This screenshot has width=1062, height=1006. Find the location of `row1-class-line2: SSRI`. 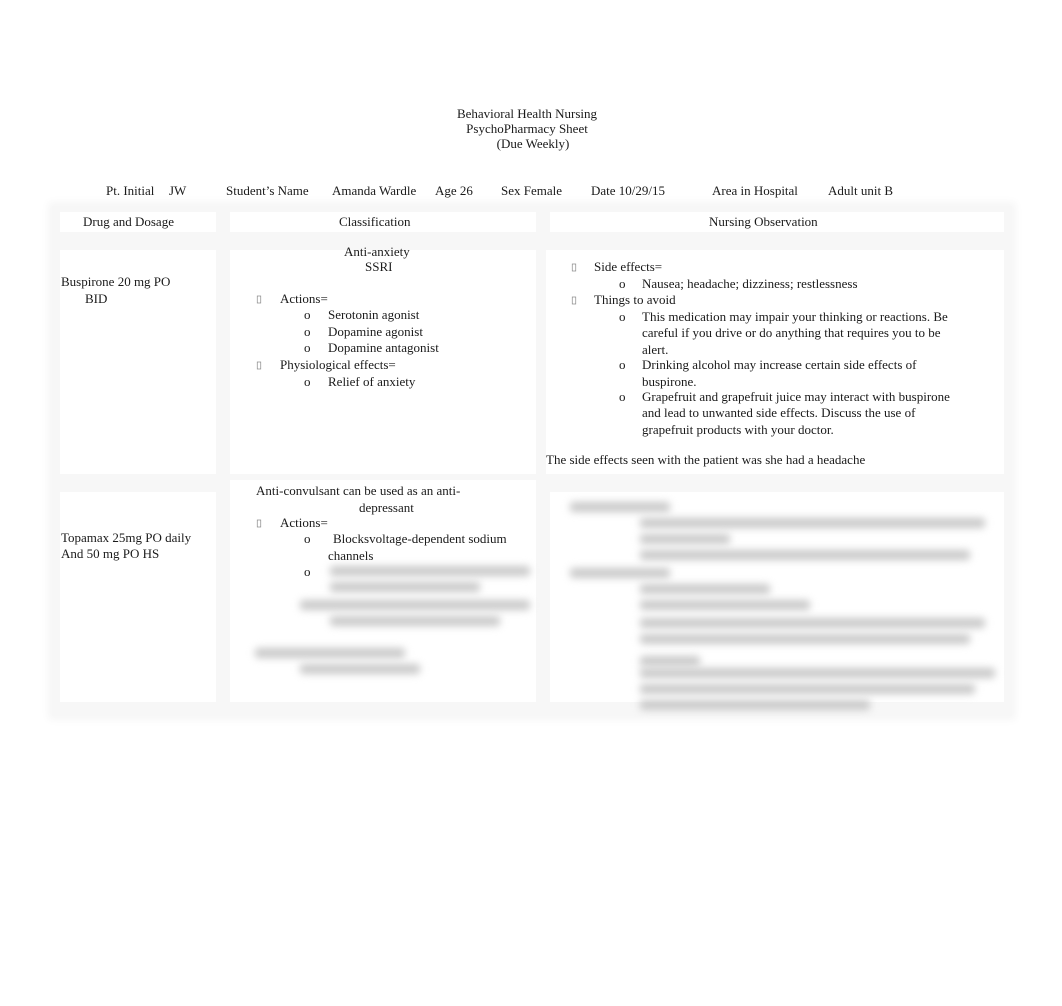

row1-class-line2: SSRI is located at coordinates (379, 266).